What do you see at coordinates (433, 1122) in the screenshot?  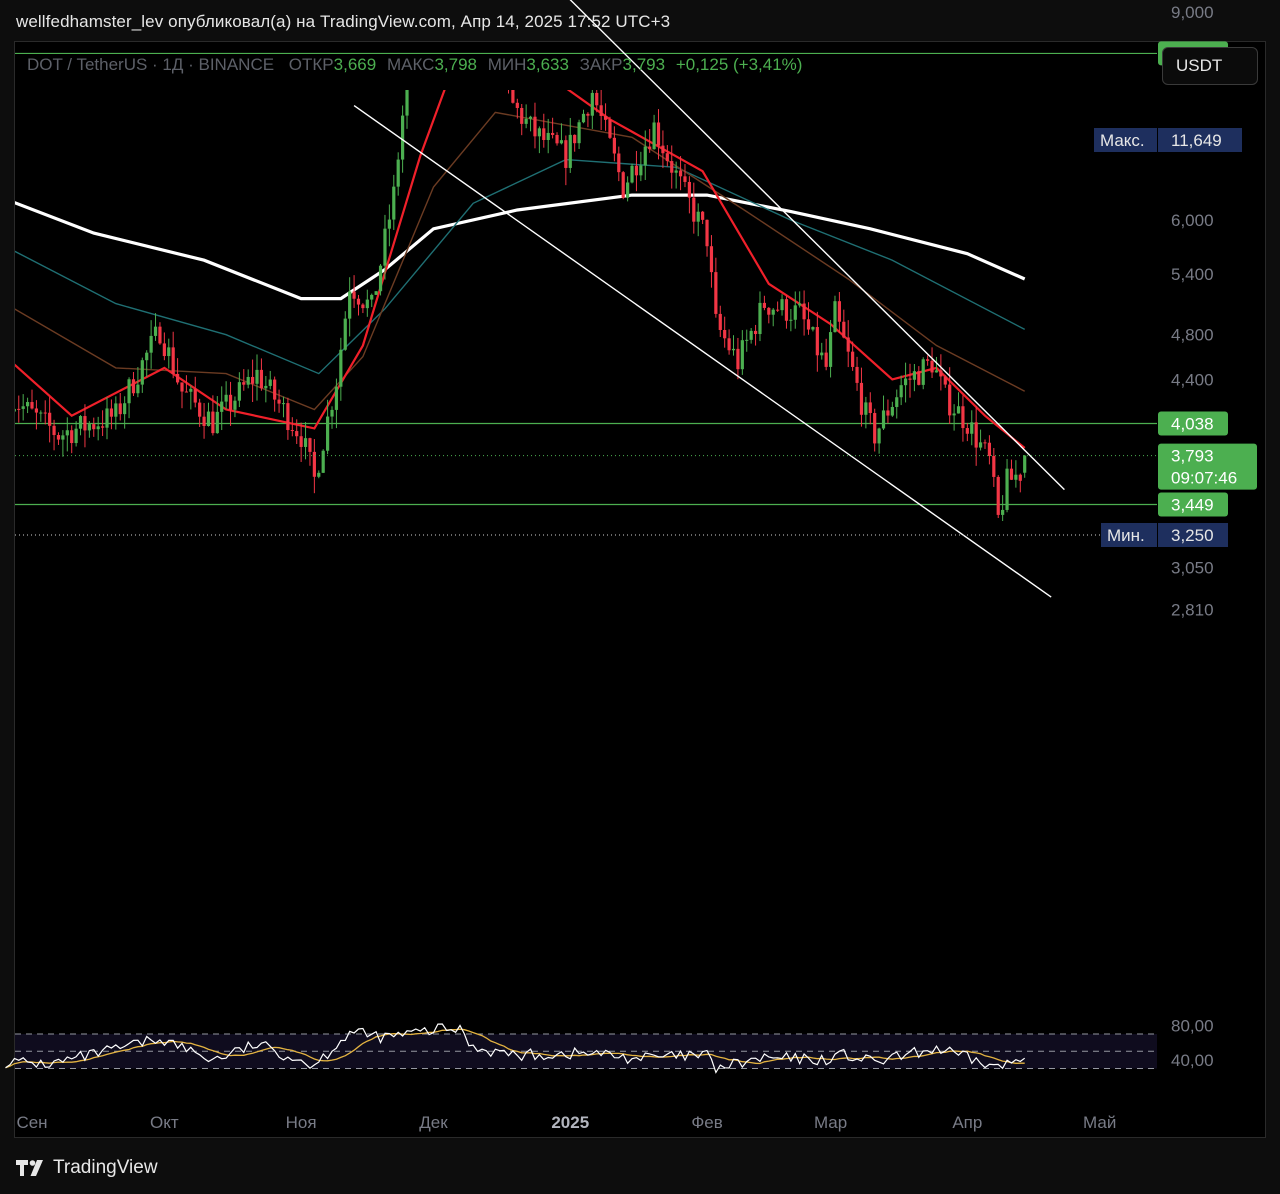 I see `time-axis-tick-label: Дек` at bounding box center [433, 1122].